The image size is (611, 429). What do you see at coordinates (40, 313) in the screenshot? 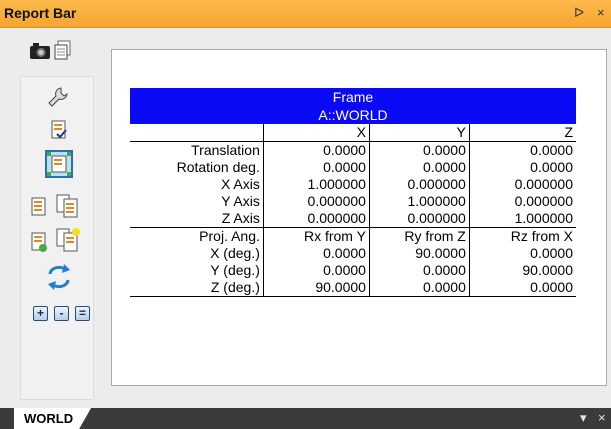
I see `expand-button: +` at bounding box center [40, 313].